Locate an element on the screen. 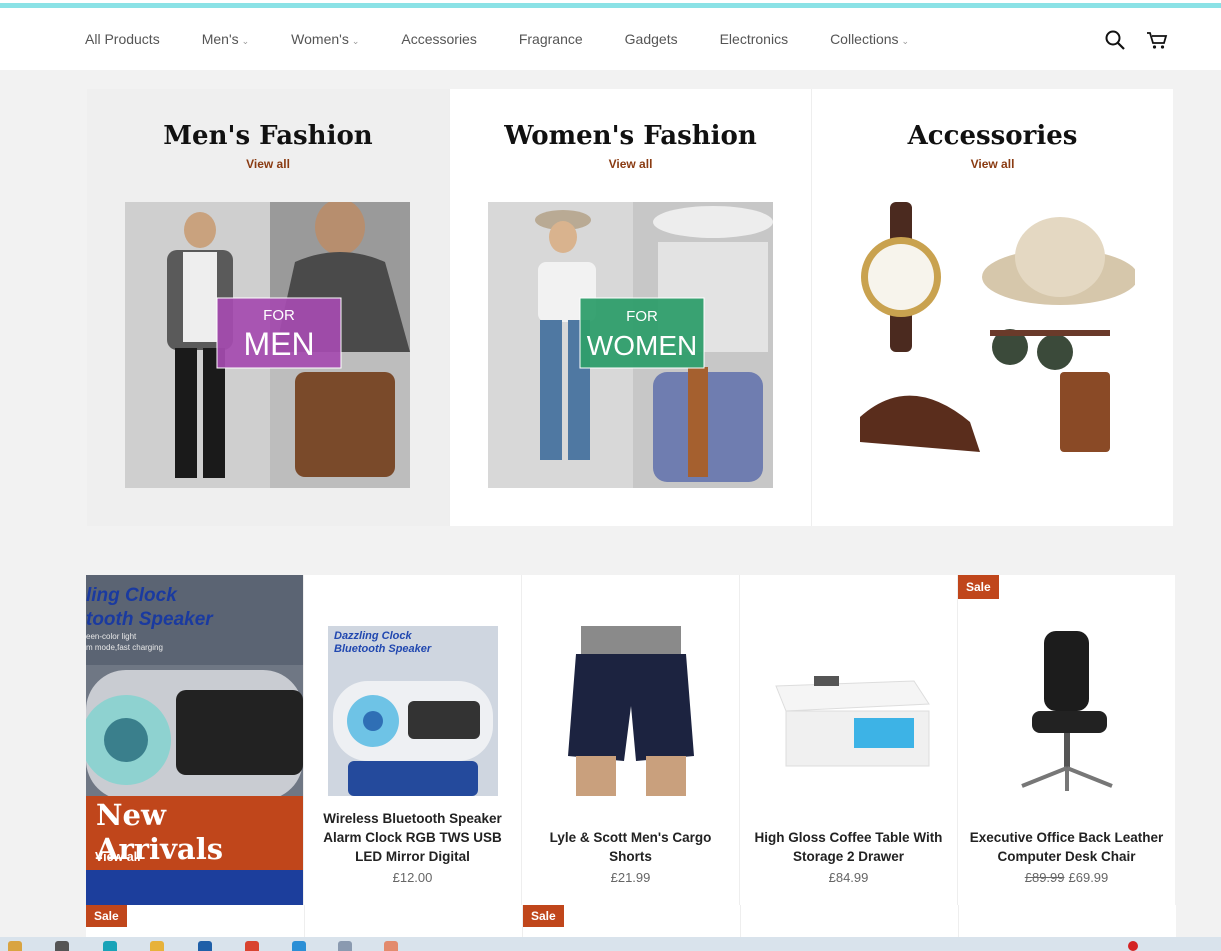 Image resolution: width=1221 pixels, height=951 pixels. cart-icon is located at coordinates (1157, 40).